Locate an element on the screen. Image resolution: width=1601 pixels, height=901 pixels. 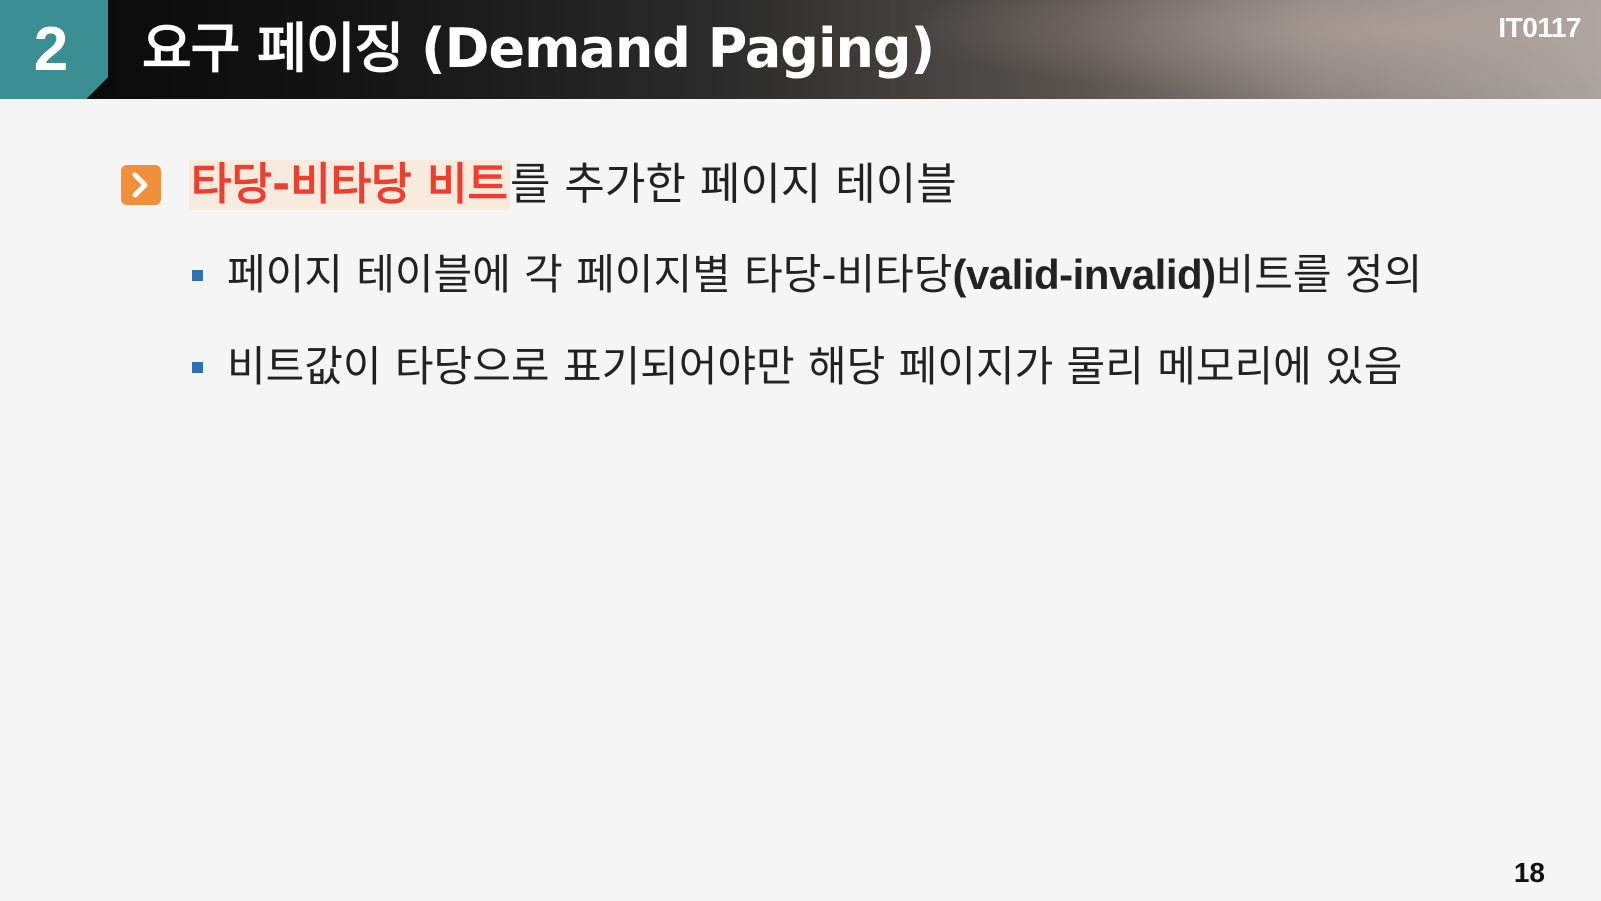
sub-bullet-text: 비트값이 타당으로 표기되어야만 해당 페이지가 물리 메모리에 있음 is located at coordinates (815, 366).